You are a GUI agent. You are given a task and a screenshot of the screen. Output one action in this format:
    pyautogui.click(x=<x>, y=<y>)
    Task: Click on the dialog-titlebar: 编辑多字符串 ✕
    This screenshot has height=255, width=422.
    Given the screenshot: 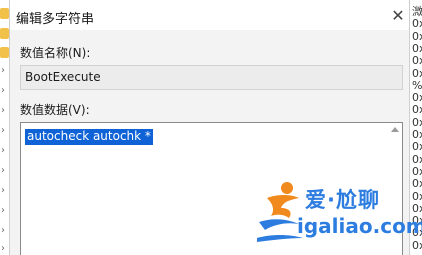 What is the action you would take?
    pyautogui.click(x=209, y=15)
    